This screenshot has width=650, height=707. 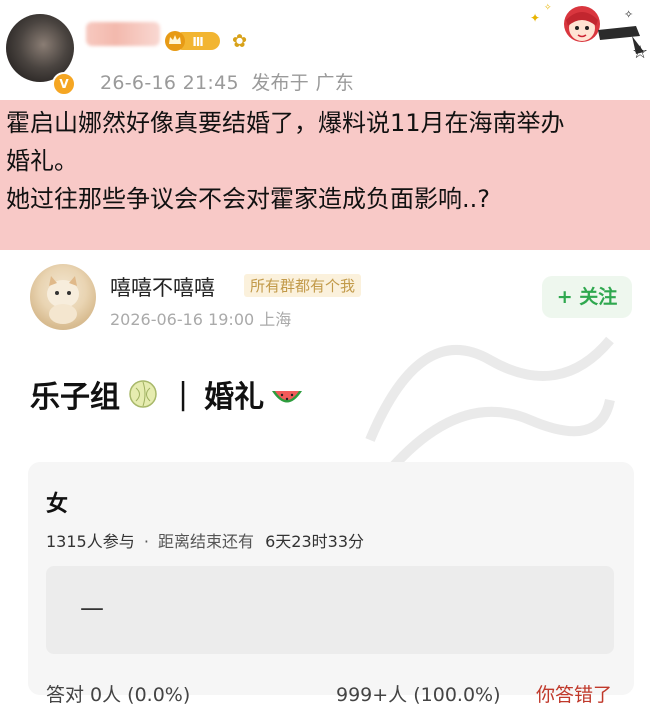 I want to click on post-line-1: 霍启山娜然好像真要结婚了，爆料说11月在海南举办, so click(x=285, y=123).